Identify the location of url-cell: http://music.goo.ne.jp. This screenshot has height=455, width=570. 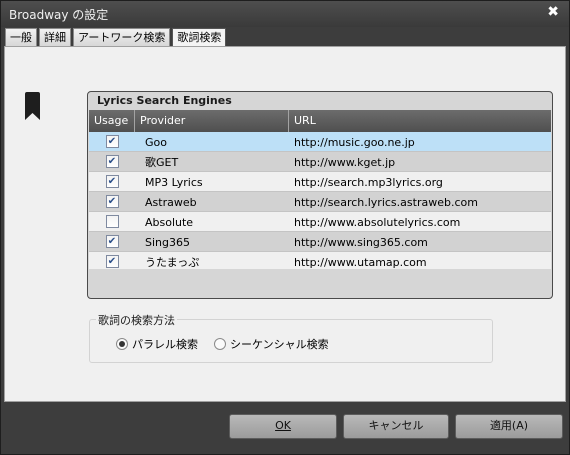
(354, 142).